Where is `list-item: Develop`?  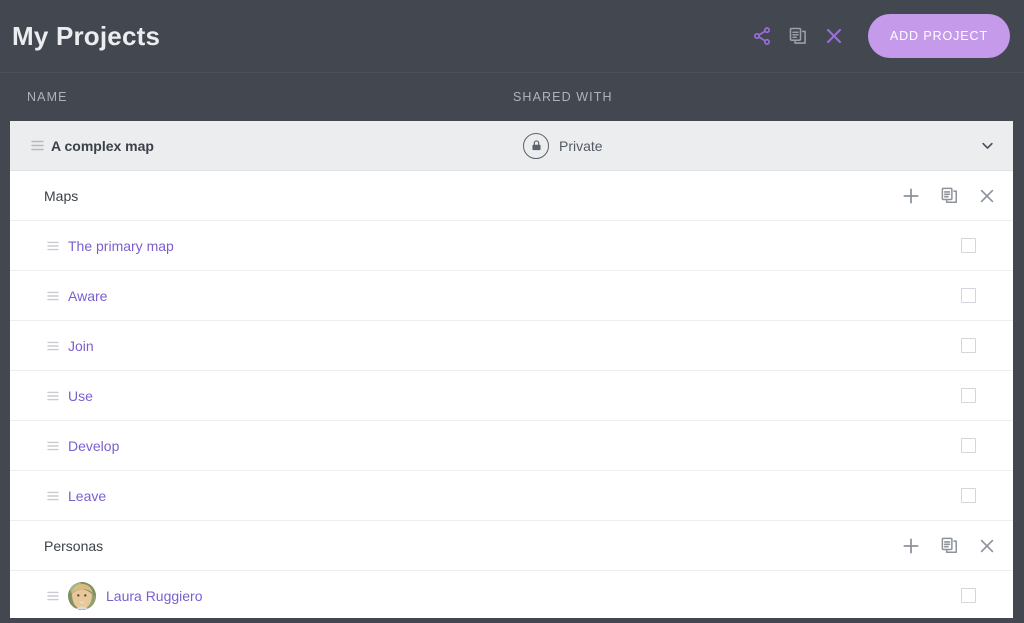 list-item: Develop is located at coordinates (511, 446).